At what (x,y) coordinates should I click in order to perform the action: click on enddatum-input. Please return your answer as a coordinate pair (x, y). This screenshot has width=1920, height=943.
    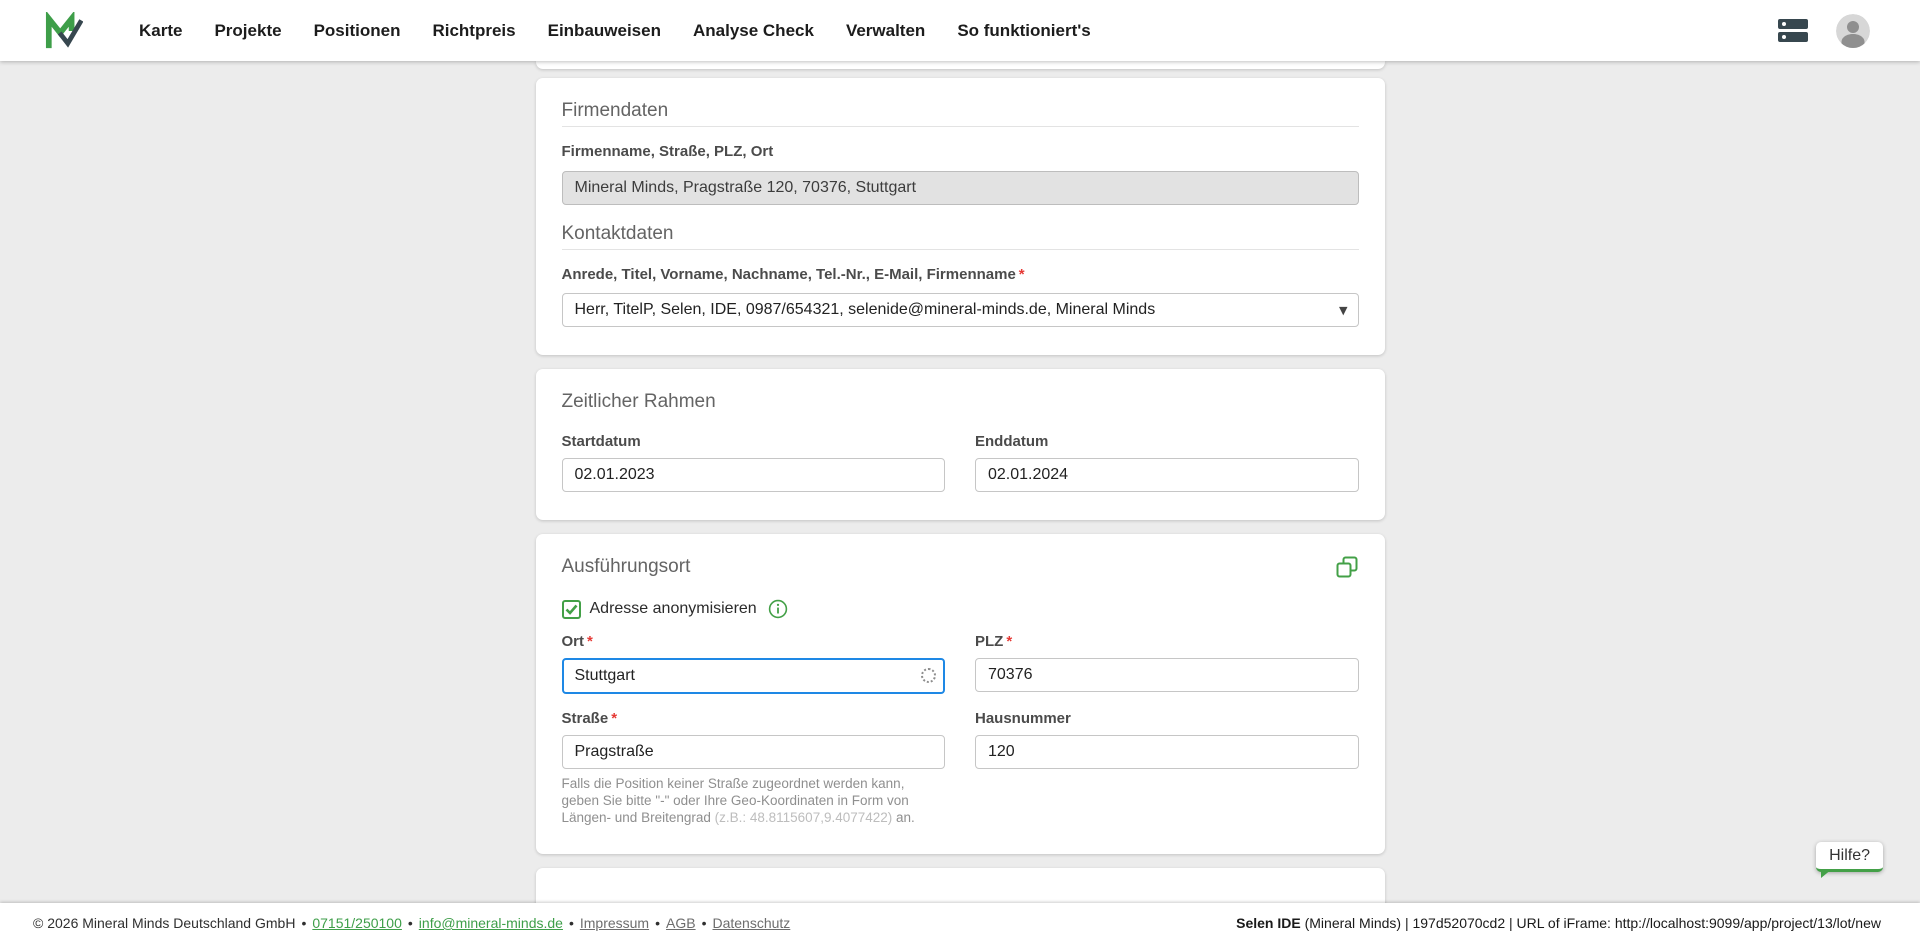
    Looking at the image, I should click on (1167, 475).